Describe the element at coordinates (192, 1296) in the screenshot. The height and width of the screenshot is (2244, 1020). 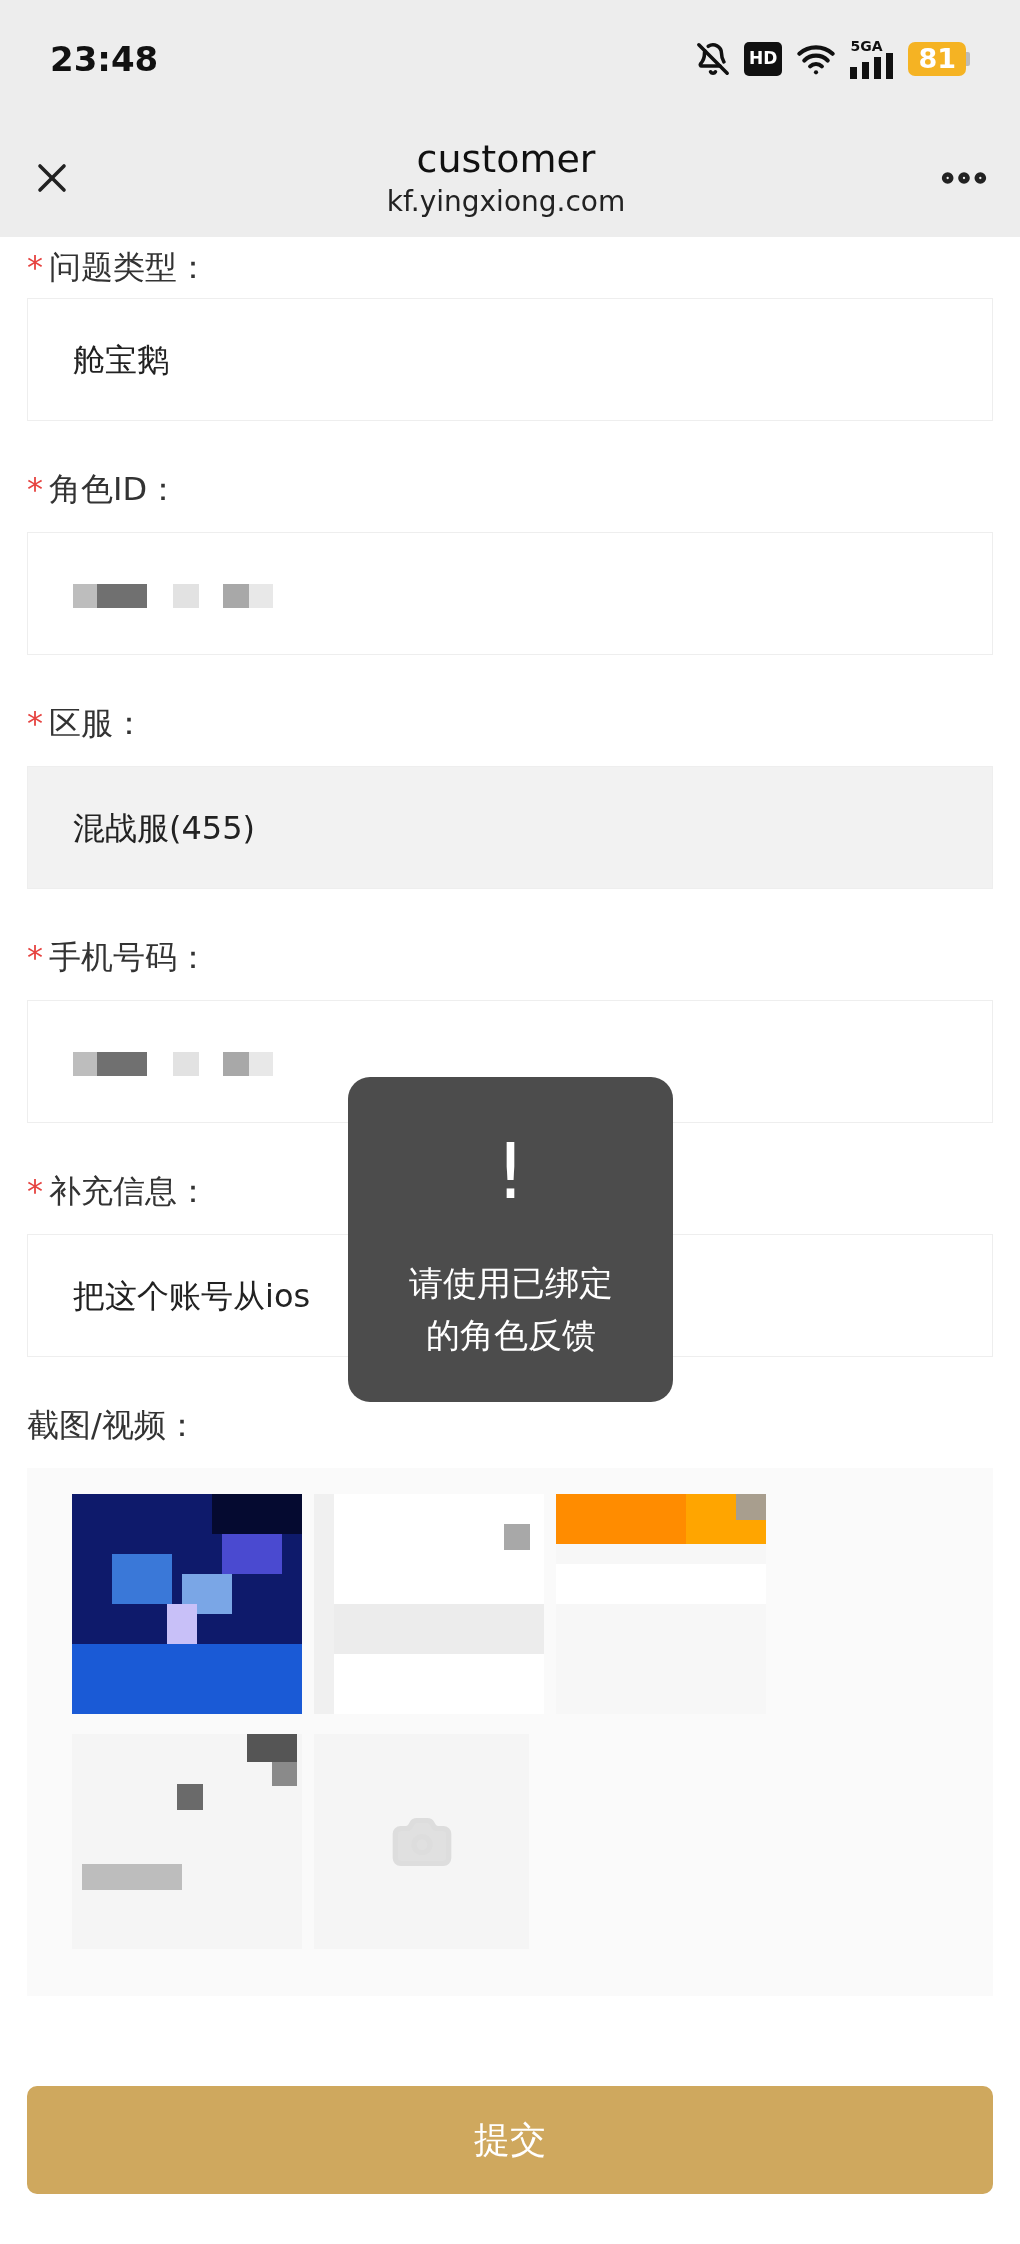
I see `field-value: 把这个账号从ios` at that location.